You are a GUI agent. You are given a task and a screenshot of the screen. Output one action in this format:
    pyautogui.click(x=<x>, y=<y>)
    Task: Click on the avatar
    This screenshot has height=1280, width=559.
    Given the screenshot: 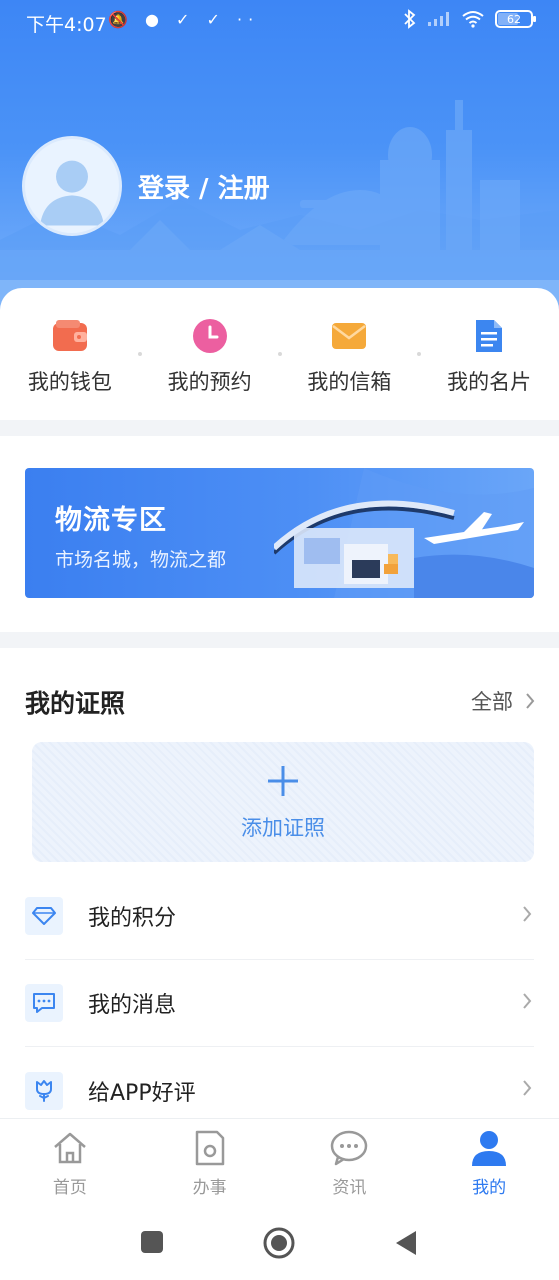 What is the action you would take?
    pyautogui.click(x=72, y=186)
    